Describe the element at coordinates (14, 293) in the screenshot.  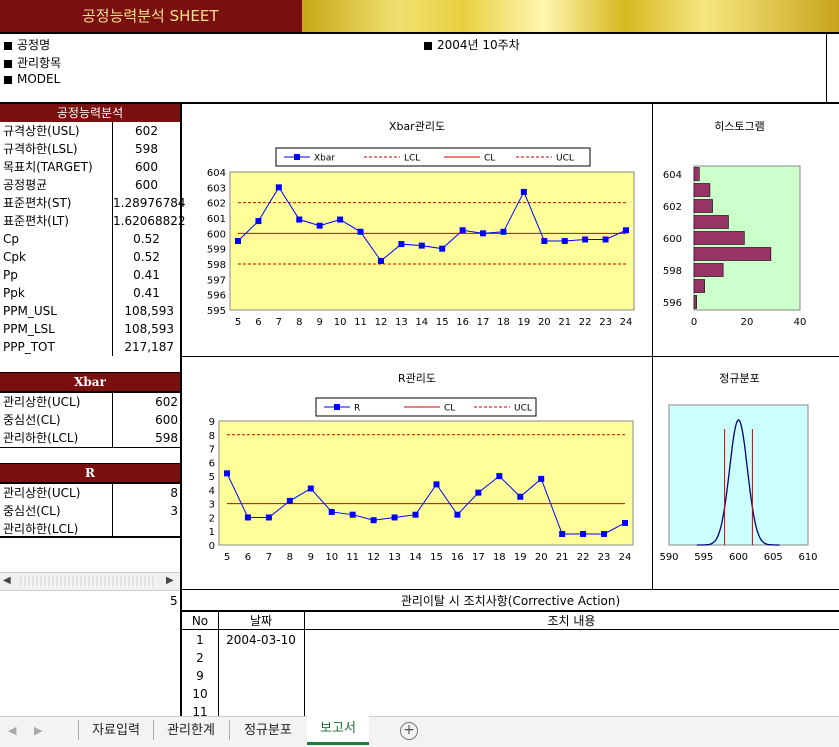
I see `capability-label: Ppk` at that location.